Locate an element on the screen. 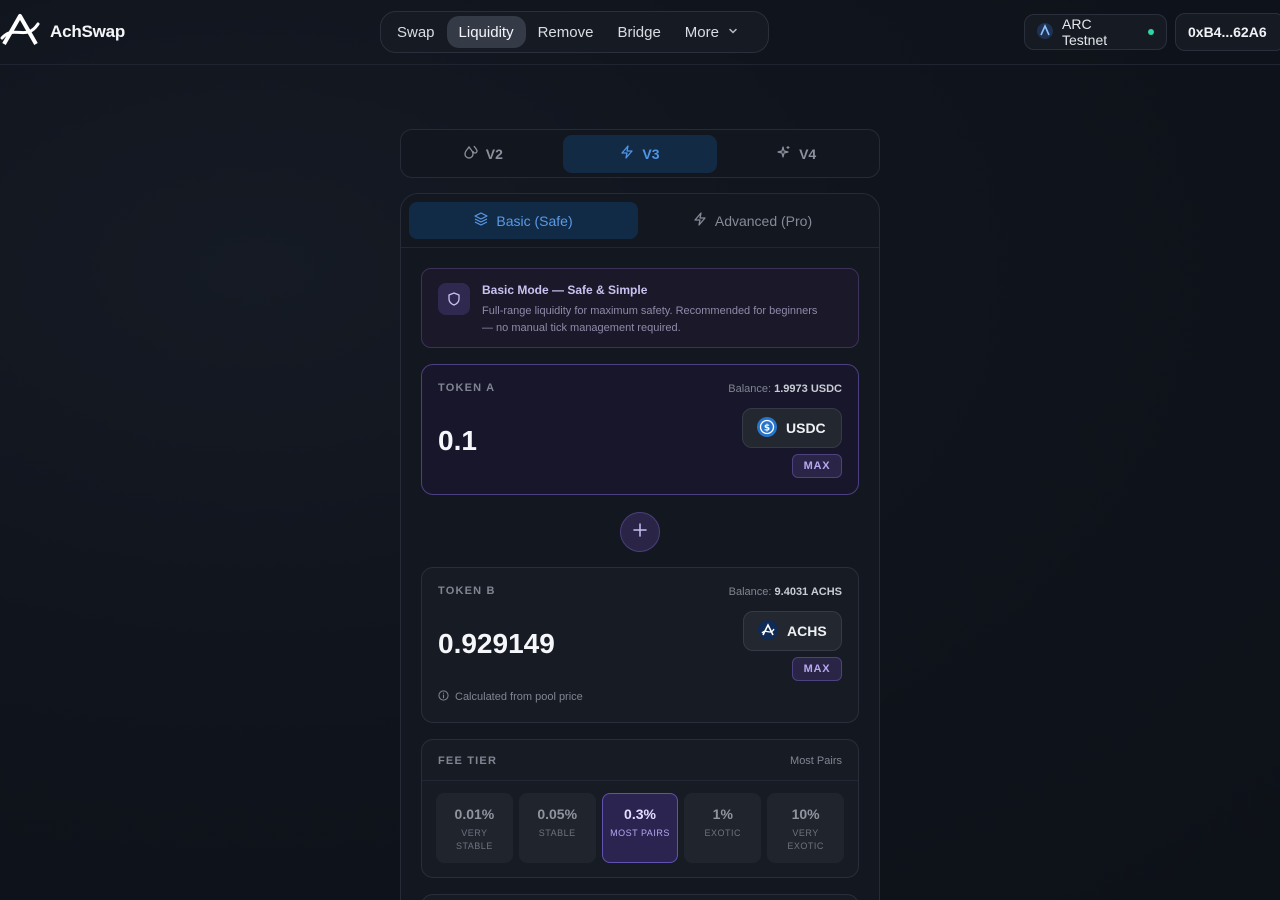 The image size is (1280, 900). token-b-balance-prefix: Balance: is located at coordinates (750, 592).